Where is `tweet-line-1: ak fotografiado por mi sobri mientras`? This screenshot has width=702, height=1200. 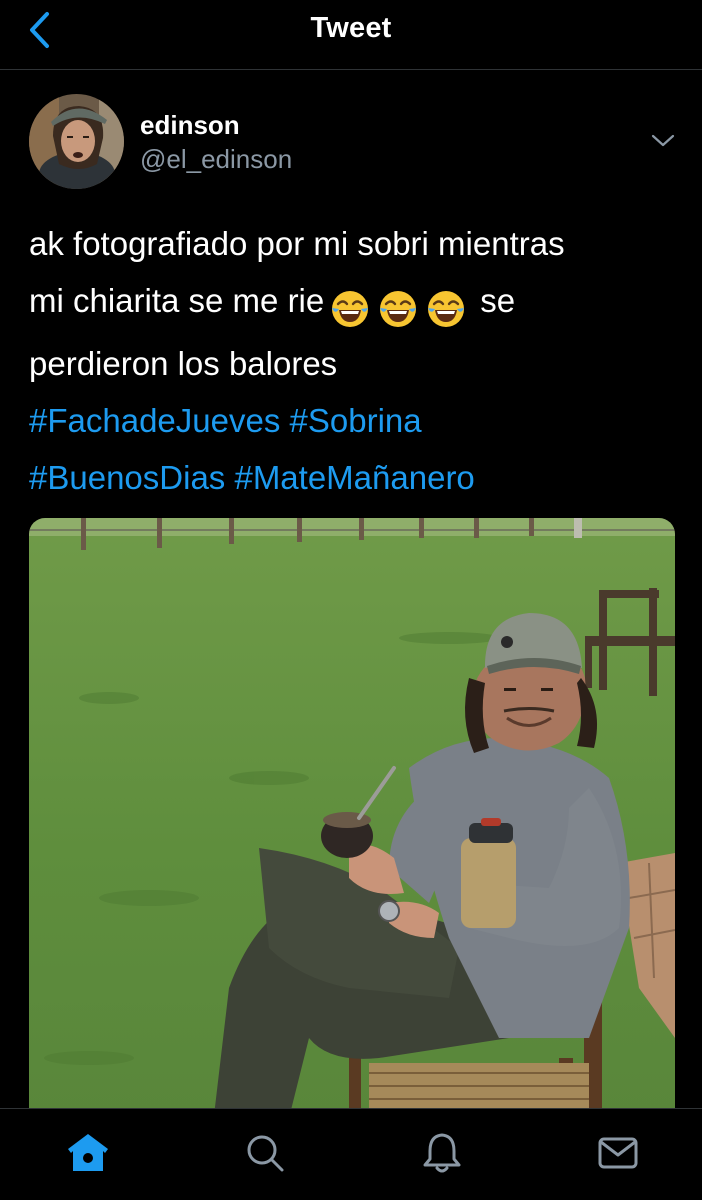 tweet-line-1: ak fotografiado por mi sobri mientras is located at coordinates (297, 243).